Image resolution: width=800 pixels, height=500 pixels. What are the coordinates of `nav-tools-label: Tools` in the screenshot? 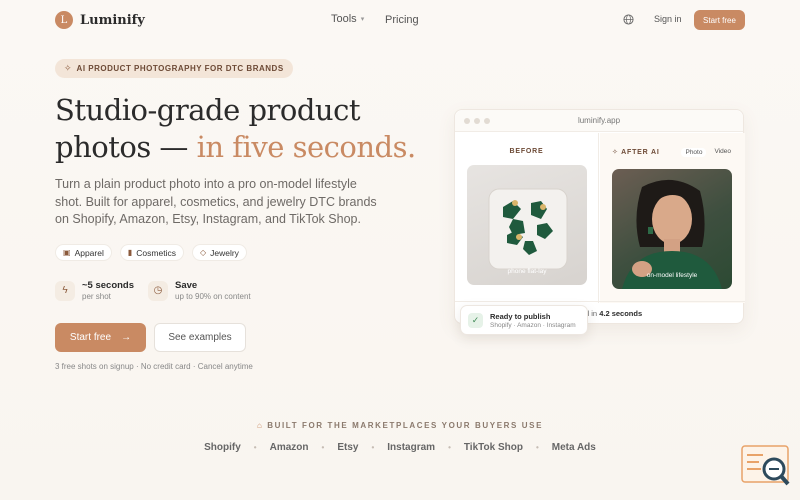 It's located at (344, 19).